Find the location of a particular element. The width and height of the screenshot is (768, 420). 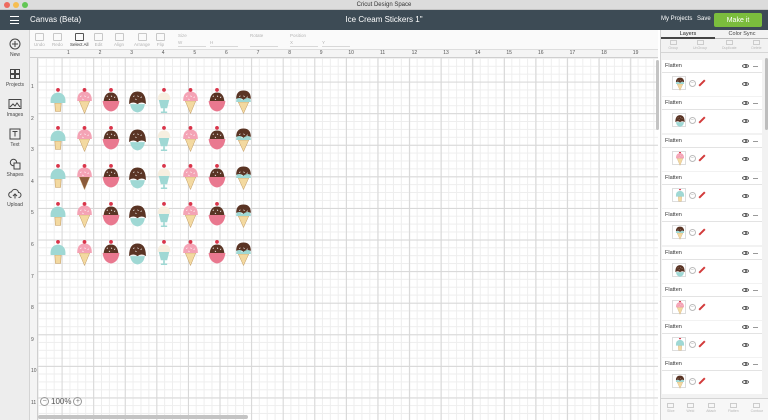

minimize-window-button is located at coordinates (16, 5).